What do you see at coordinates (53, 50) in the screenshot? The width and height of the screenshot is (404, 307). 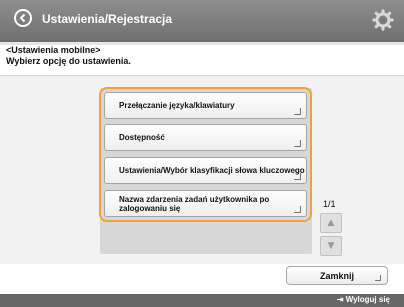 I see `info-line-1: <Ustawienia mobilne>` at bounding box center [53, 50].